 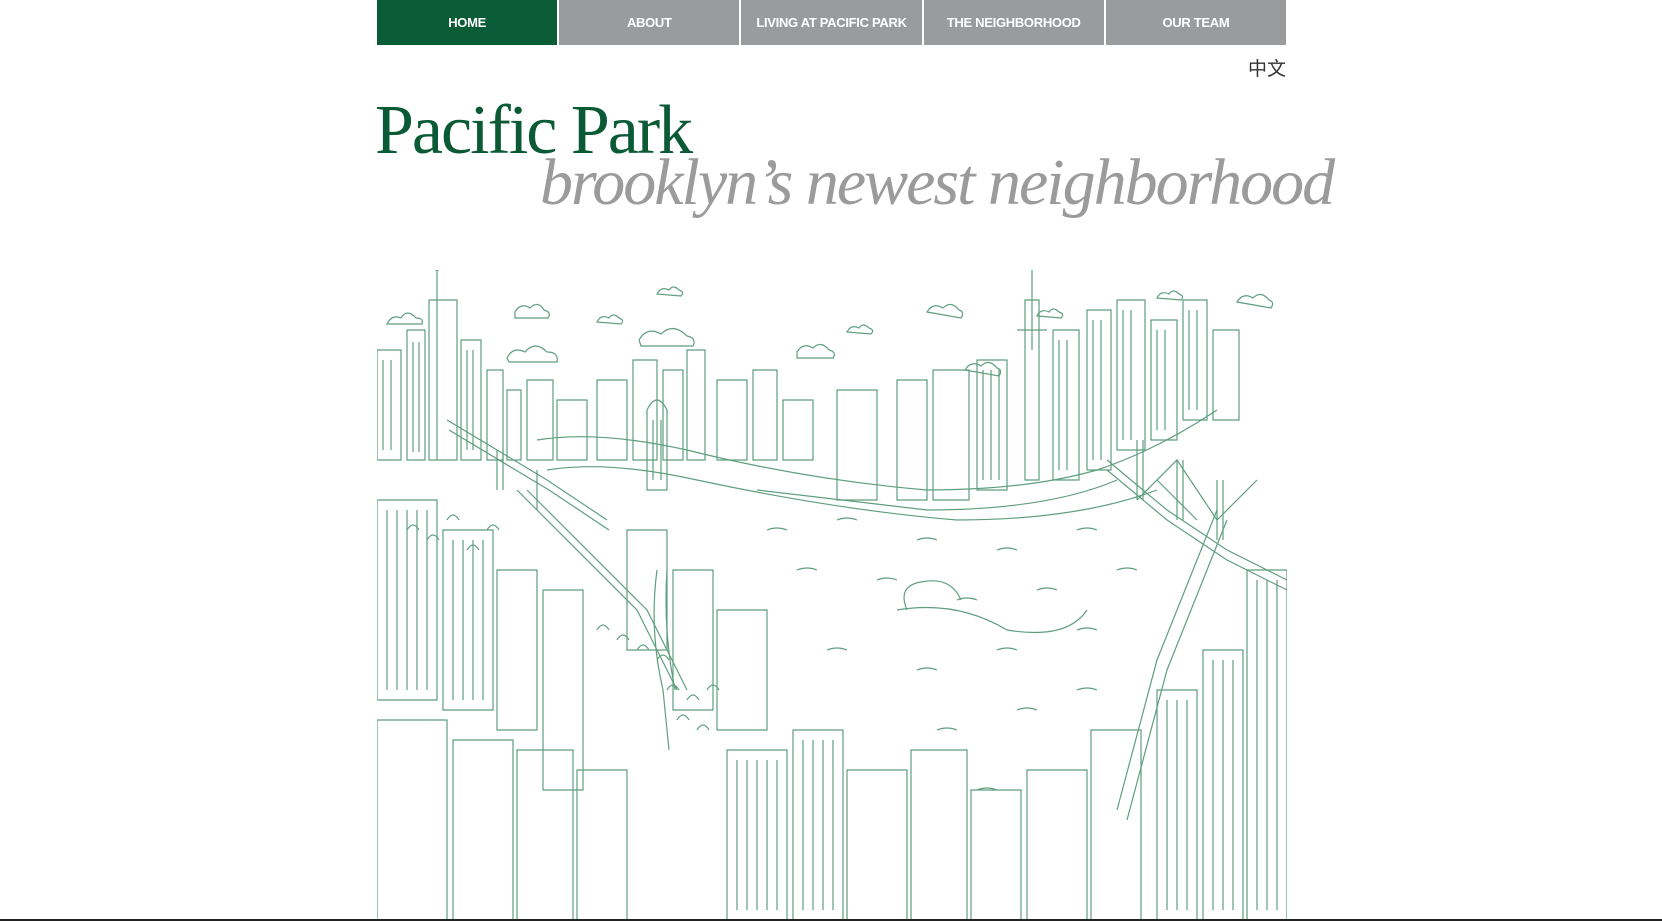 I want to click on nav-the-neighborhood: THE NEIGHBORHOOD, so click(x=1013, y=22).